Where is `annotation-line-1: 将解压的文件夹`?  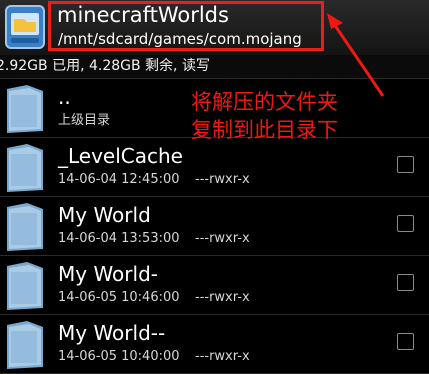
annotation-line-1: 将解压的文件夹 is located at coordinates (264, 102).